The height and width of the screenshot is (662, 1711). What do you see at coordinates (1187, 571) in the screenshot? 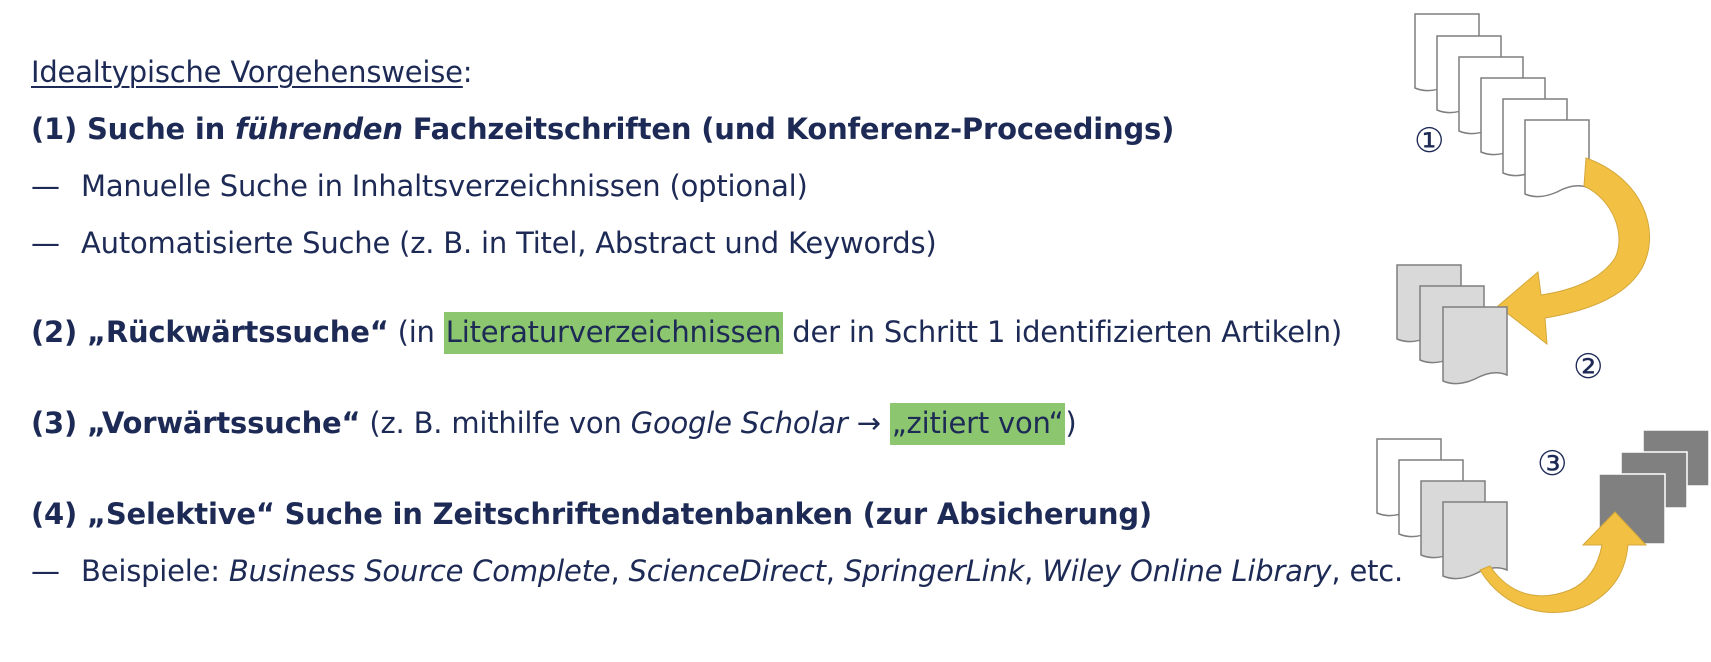
I see `database-4: Wiley Online Library` at bounding box center [1187, 571].